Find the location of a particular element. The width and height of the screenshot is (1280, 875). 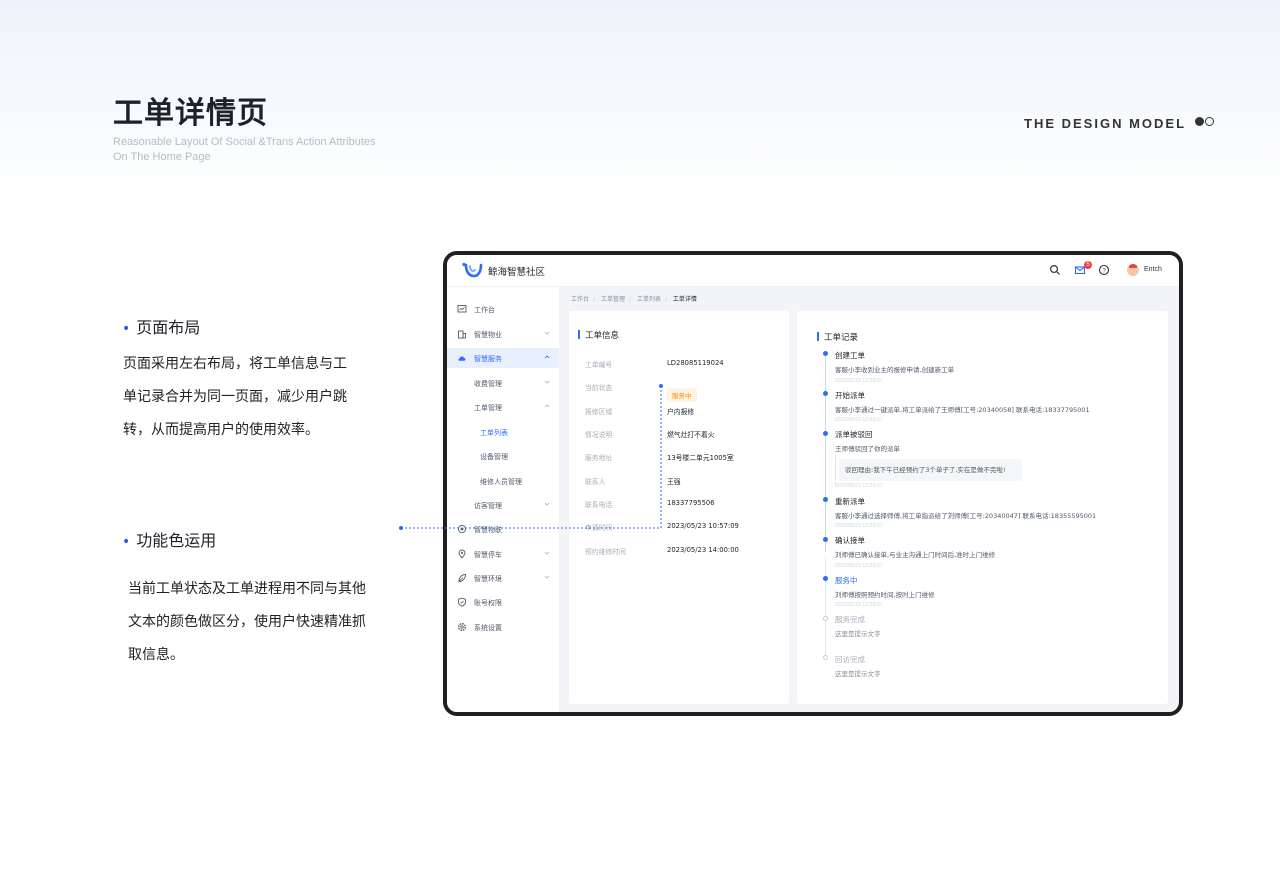

section-text-color: 当前工单状态及工单进程用不同与其他 文本的颜色做区分，使用户快速精准抓 取信息。 is located at coordinates (247, 622).